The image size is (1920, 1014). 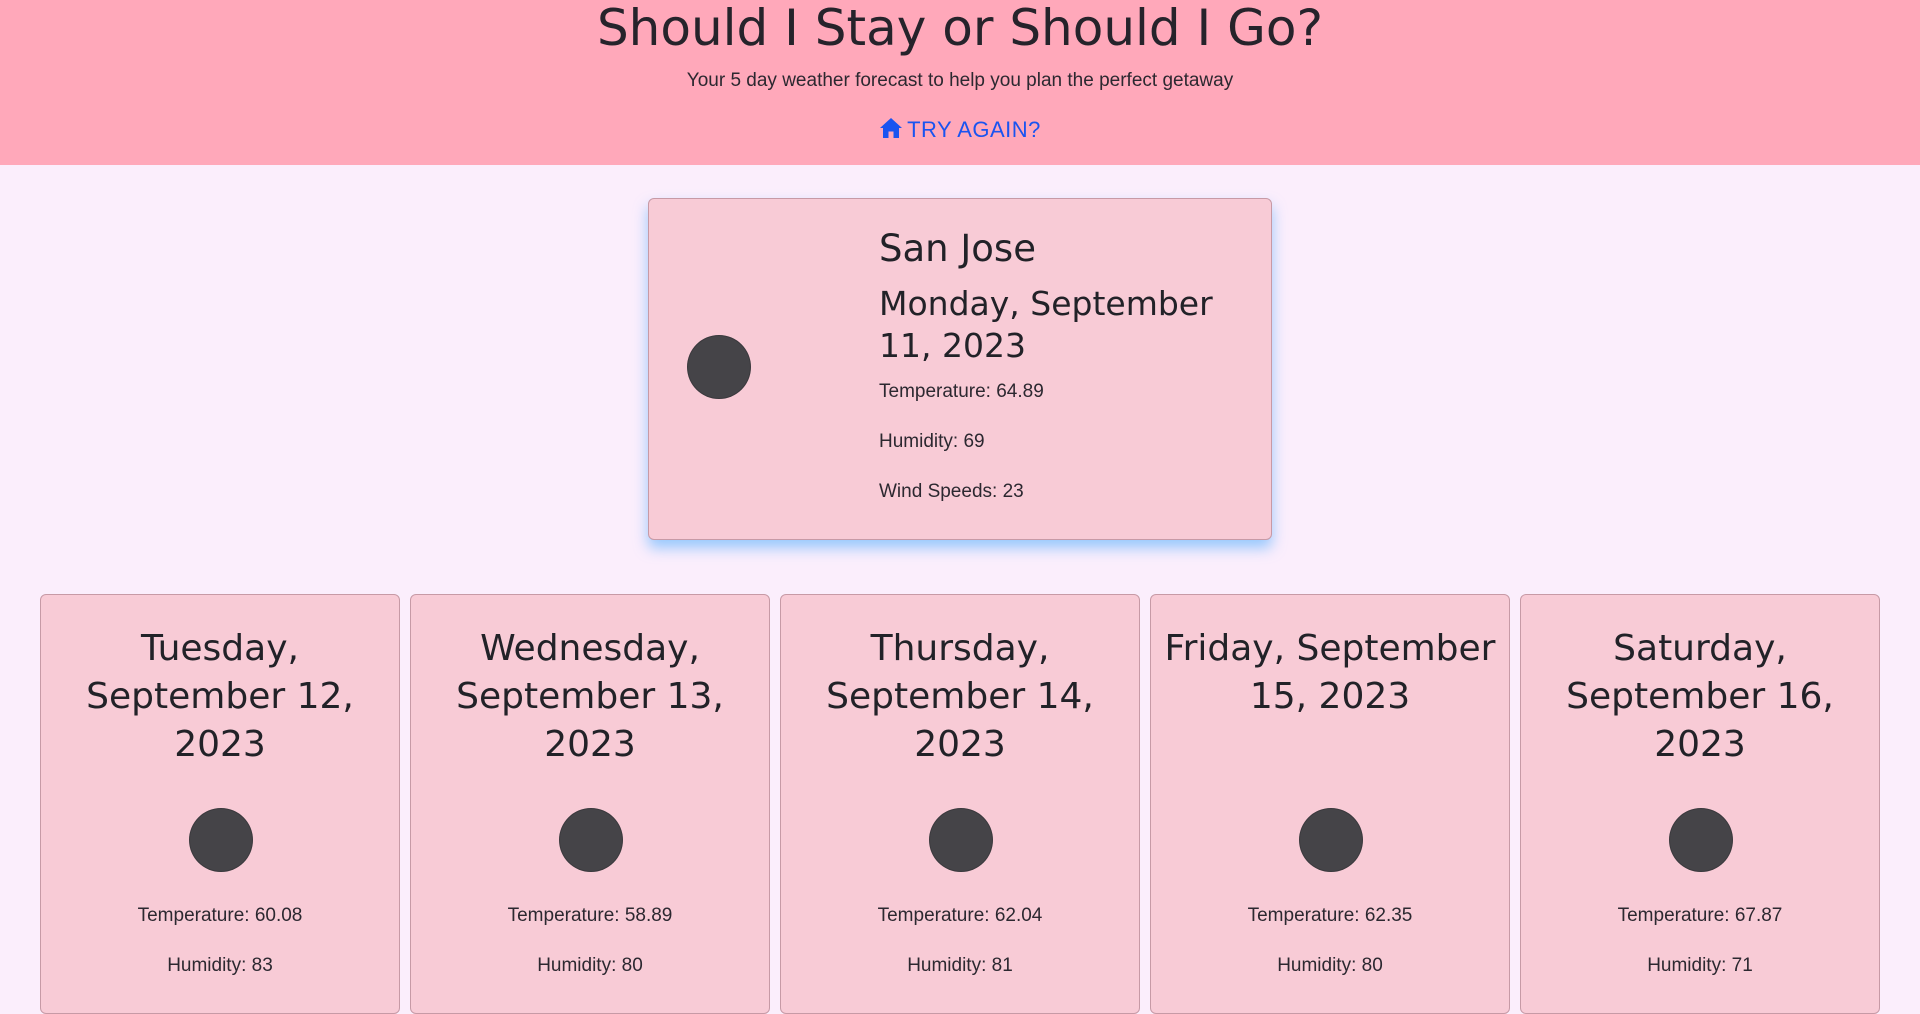 What do you see at coordinates (974, 129) in the screenshot?
I see `try-again-label: TRY AGAIN?` at bounding box center [974, 129].